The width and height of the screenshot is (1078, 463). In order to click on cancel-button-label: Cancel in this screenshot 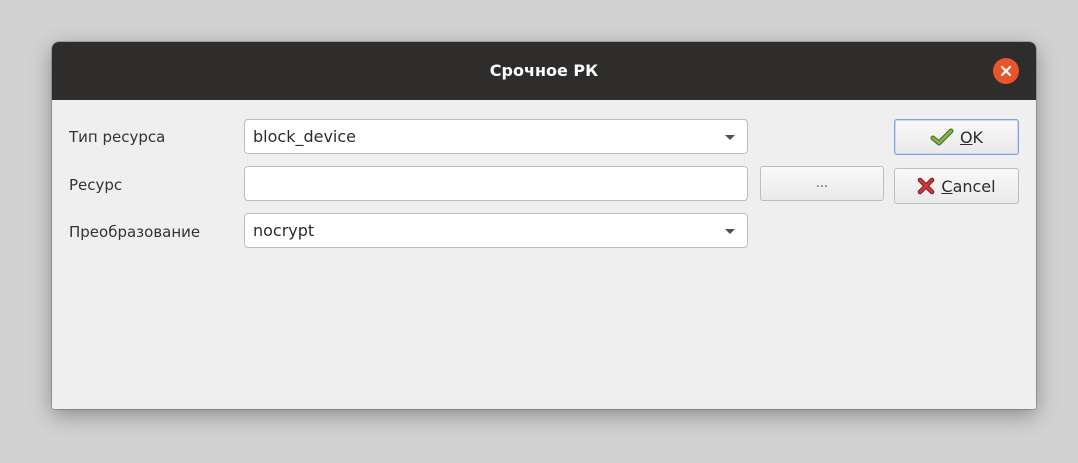, I will do `click(968, 186)`.